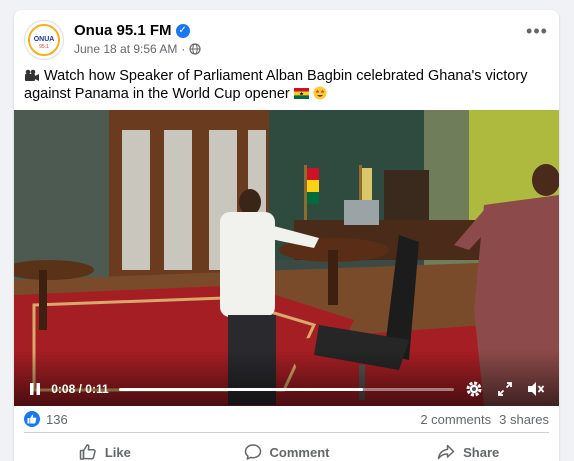  Describe the element at coordinates (32, 419) in the screenshot. I see `like-reaction-icon` at that location.